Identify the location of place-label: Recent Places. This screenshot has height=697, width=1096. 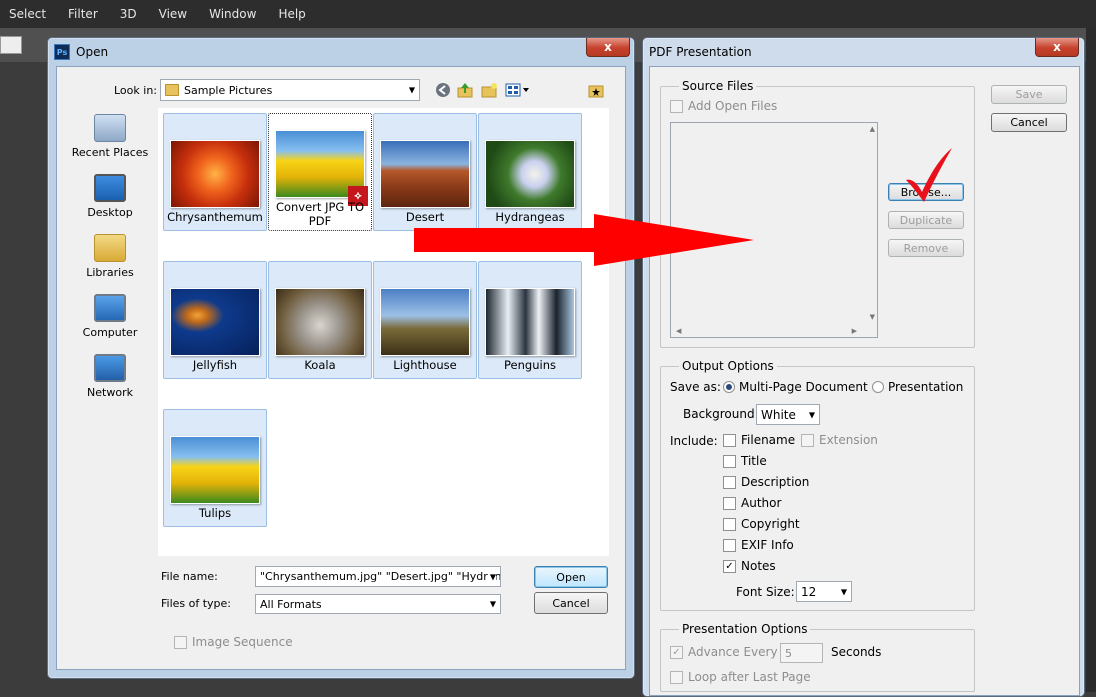
(110, 152).